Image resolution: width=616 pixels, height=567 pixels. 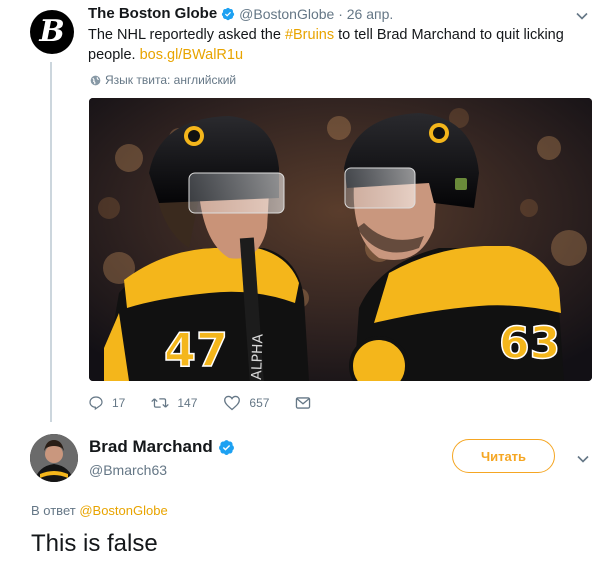 I want to click on language-note: Язык твита: английский, so click(x=163, y=80).